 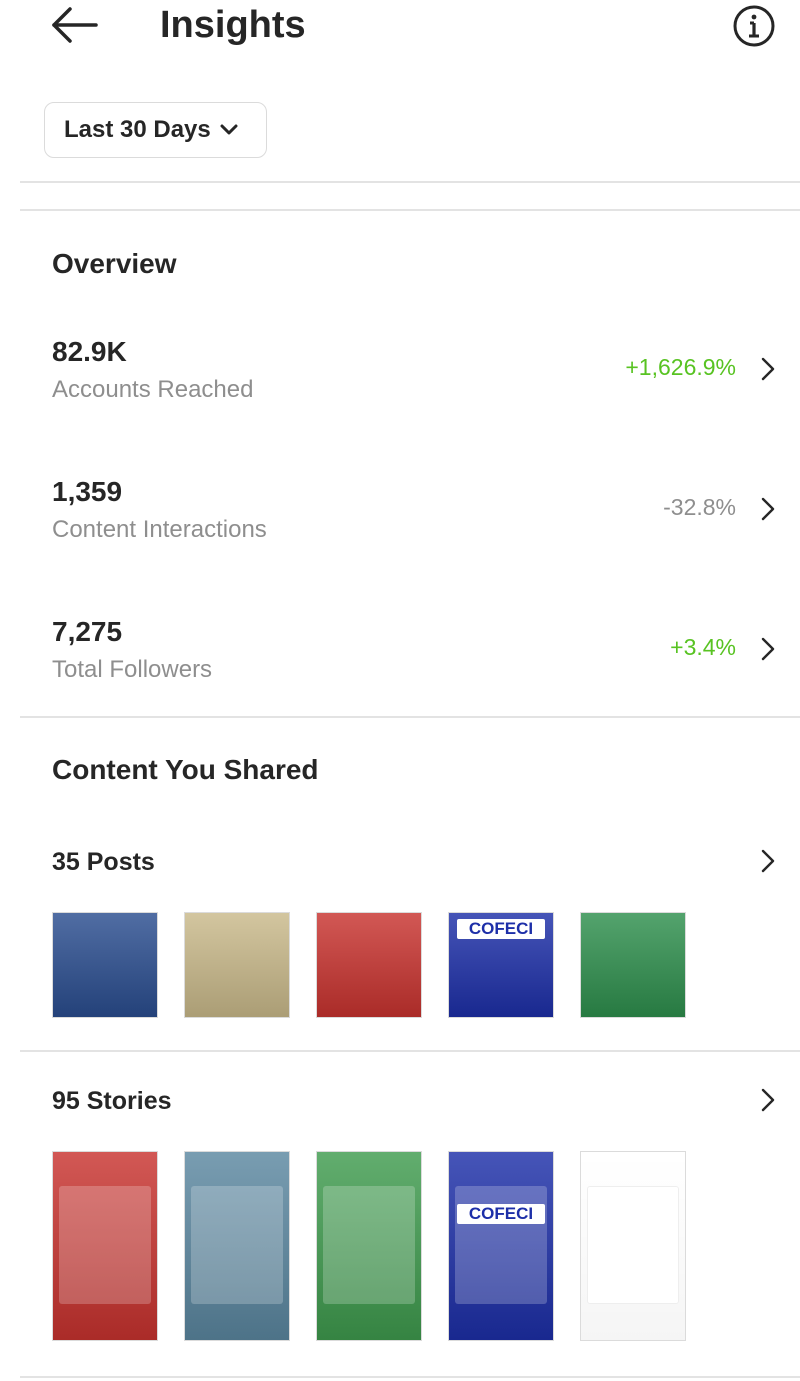 I want to click on date-range-label: Last 30 Days, so click(x=137, y=129).